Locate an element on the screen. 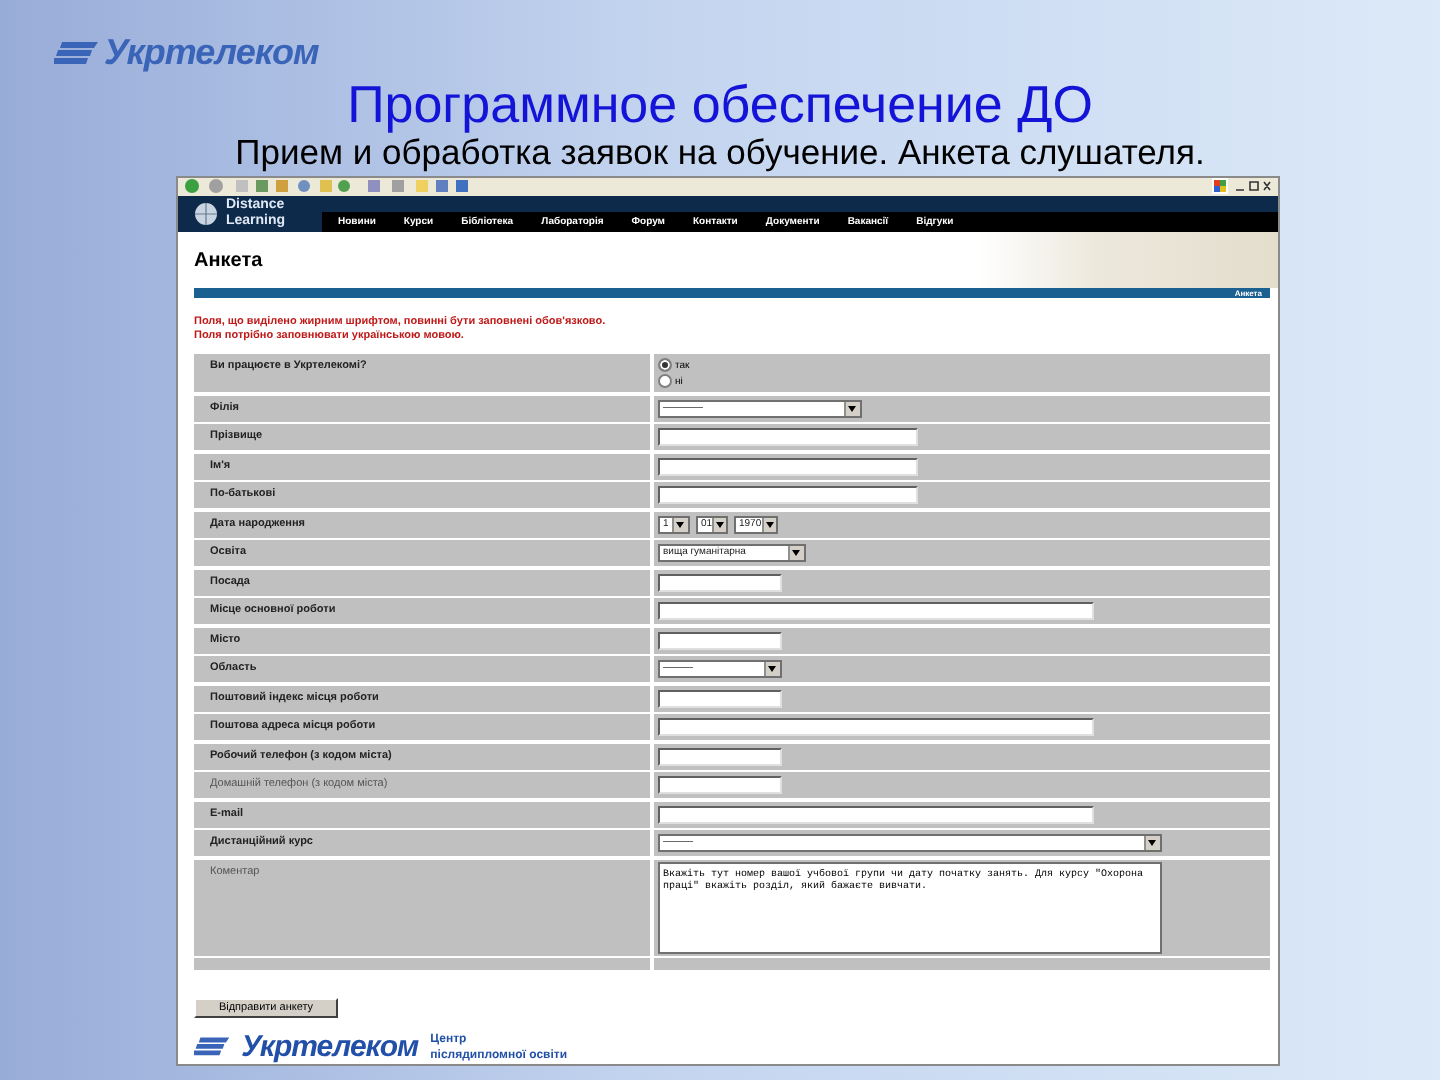  slide-title: Программное обеспечение ДО is located at coordinates (720, 104).